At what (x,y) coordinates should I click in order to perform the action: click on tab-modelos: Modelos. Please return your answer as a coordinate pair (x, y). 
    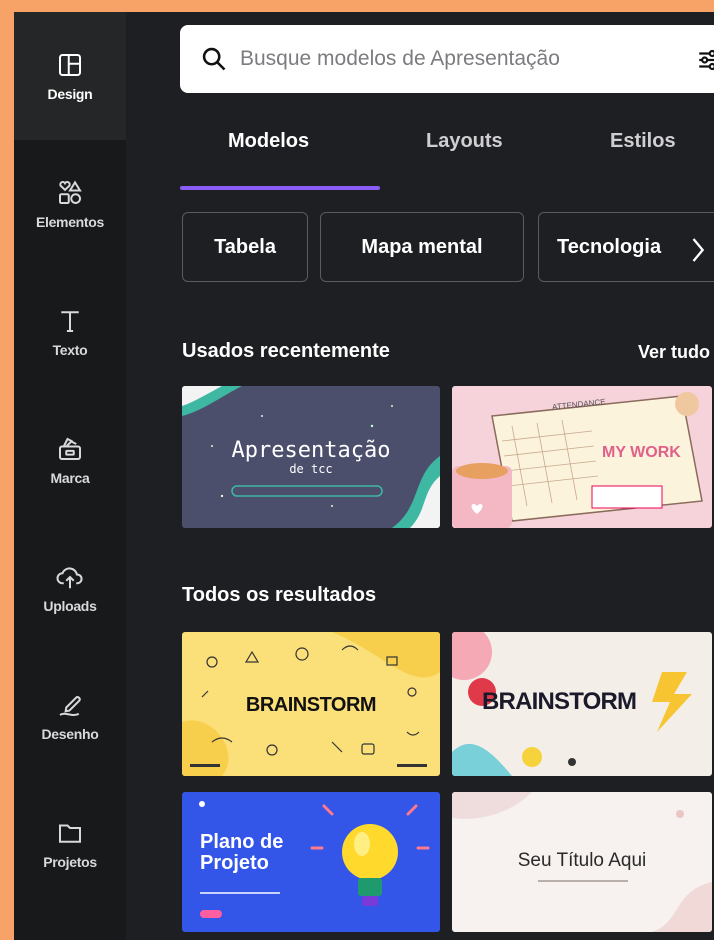
    Looking at the image, I should click on (268, 141).